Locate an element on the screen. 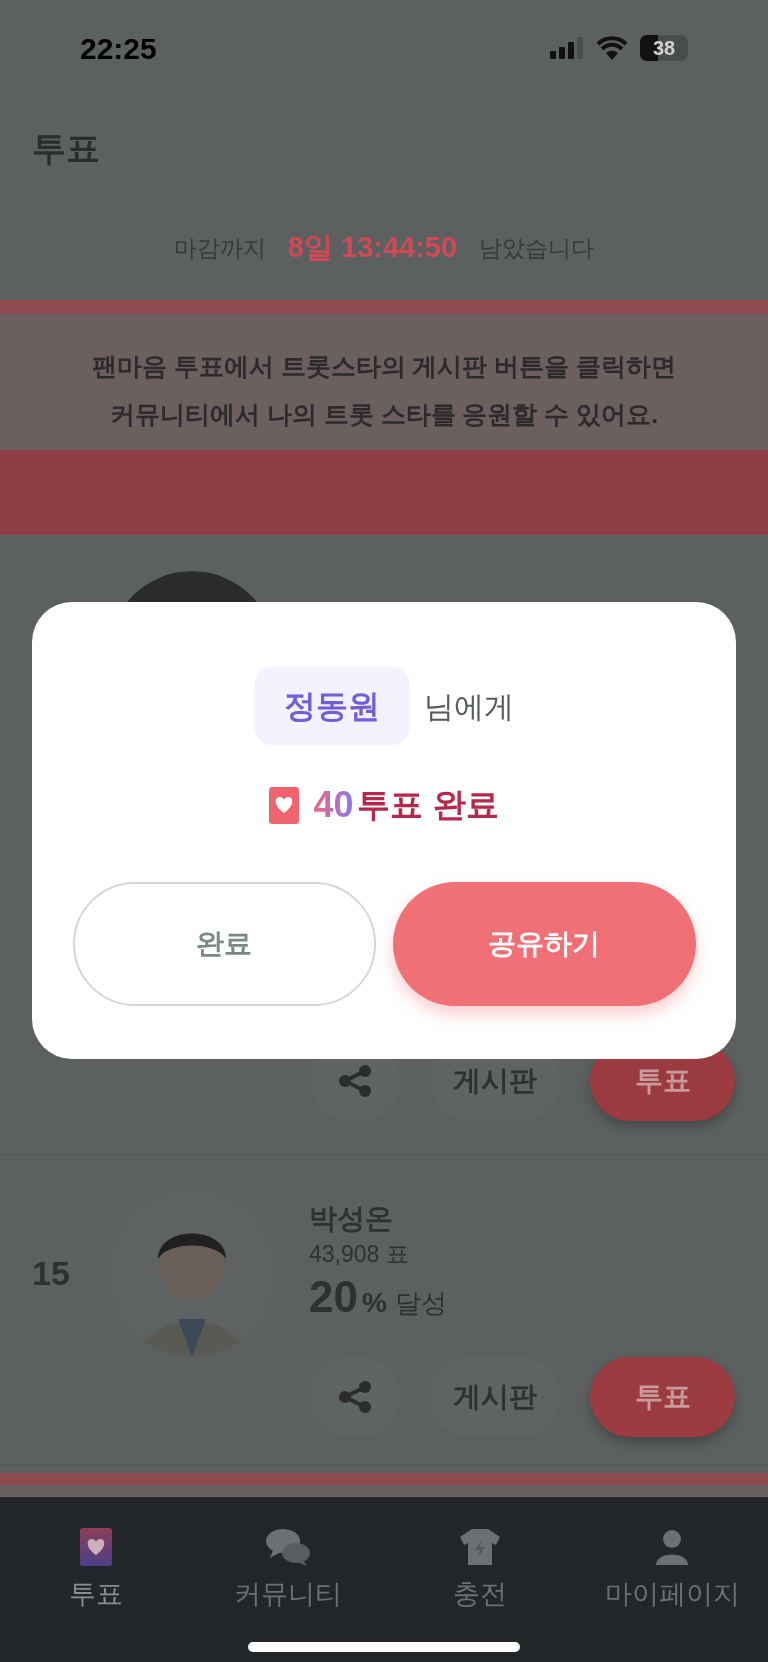 This screenshot has height=1662, width=768. percent-unit: % is located at coordinates (374, 1303).